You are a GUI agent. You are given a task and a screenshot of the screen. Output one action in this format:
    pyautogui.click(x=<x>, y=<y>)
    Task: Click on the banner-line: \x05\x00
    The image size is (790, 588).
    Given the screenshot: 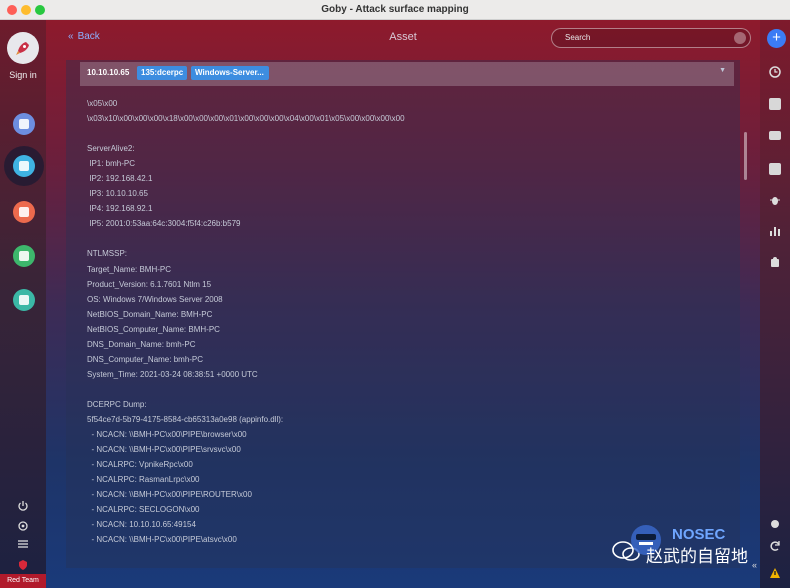 What is the action you would take?
    pyautogui.click(x=102, y=103)
    